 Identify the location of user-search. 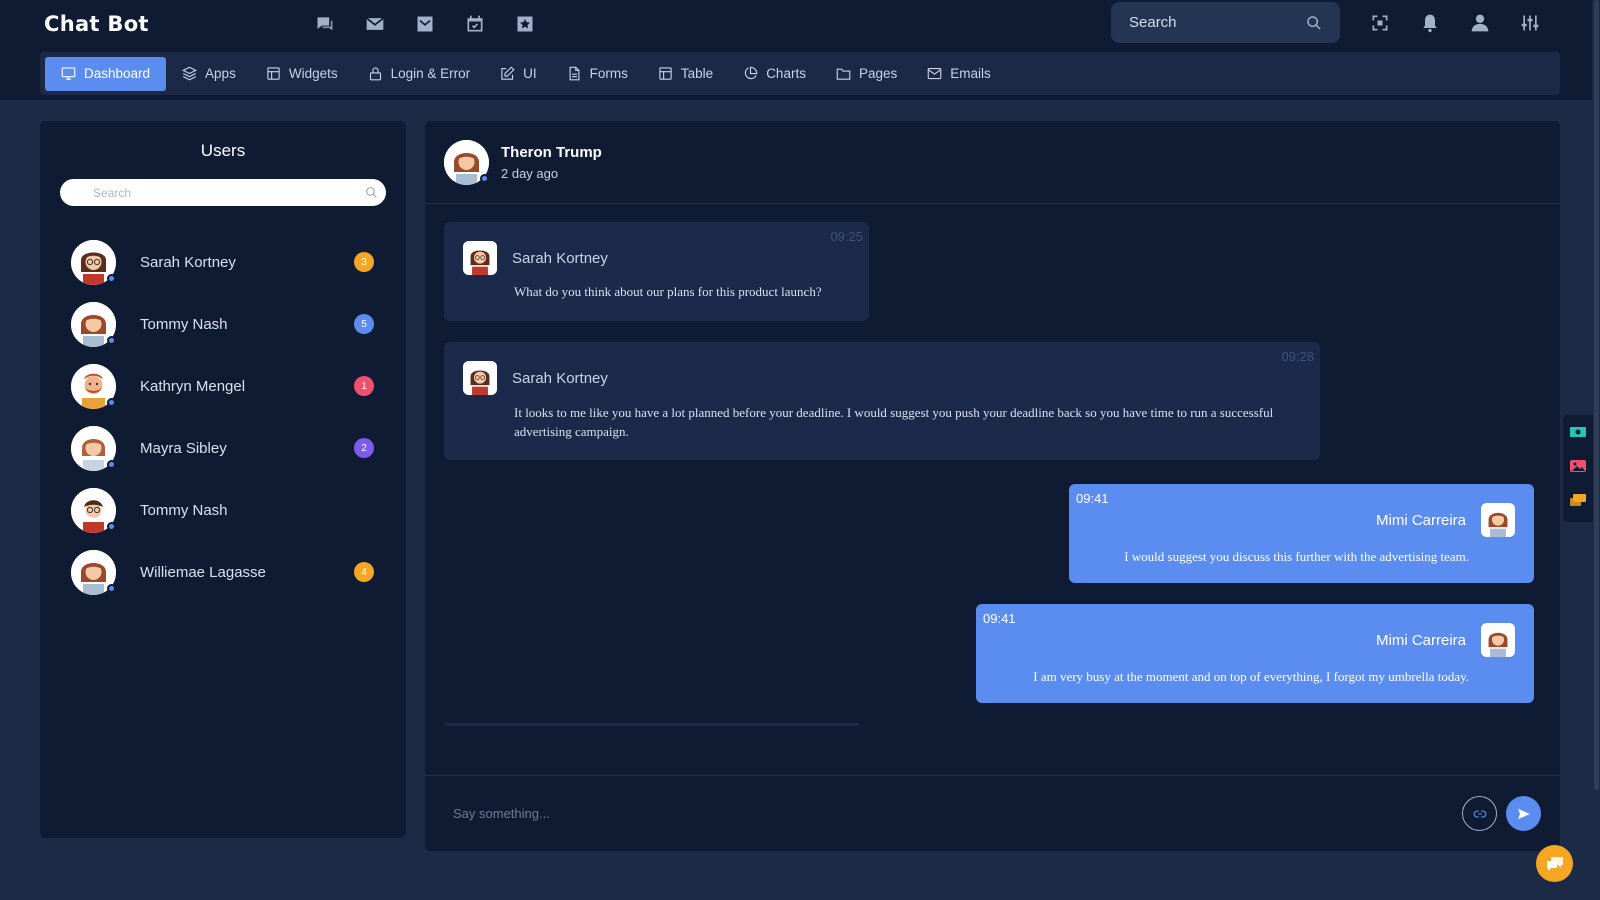
(223, 192).